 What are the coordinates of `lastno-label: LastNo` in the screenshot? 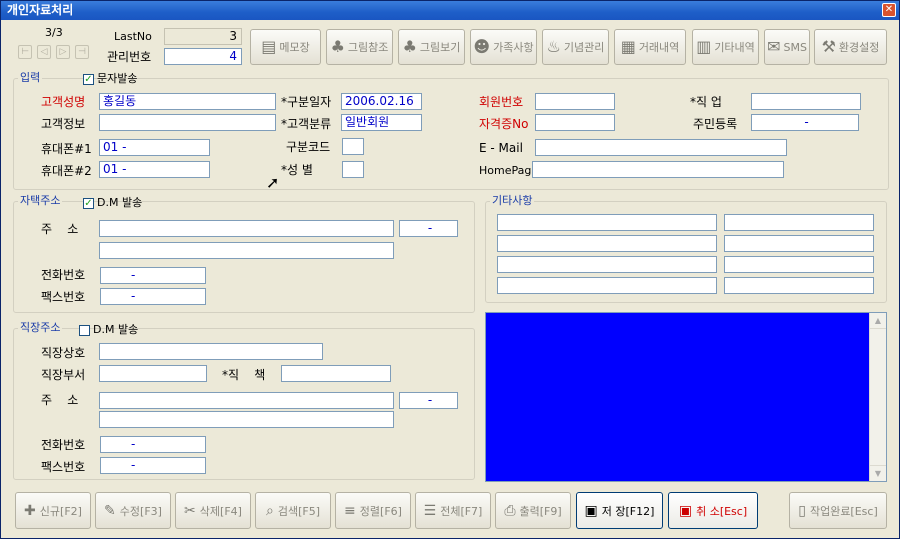 It's located at (133, 36).